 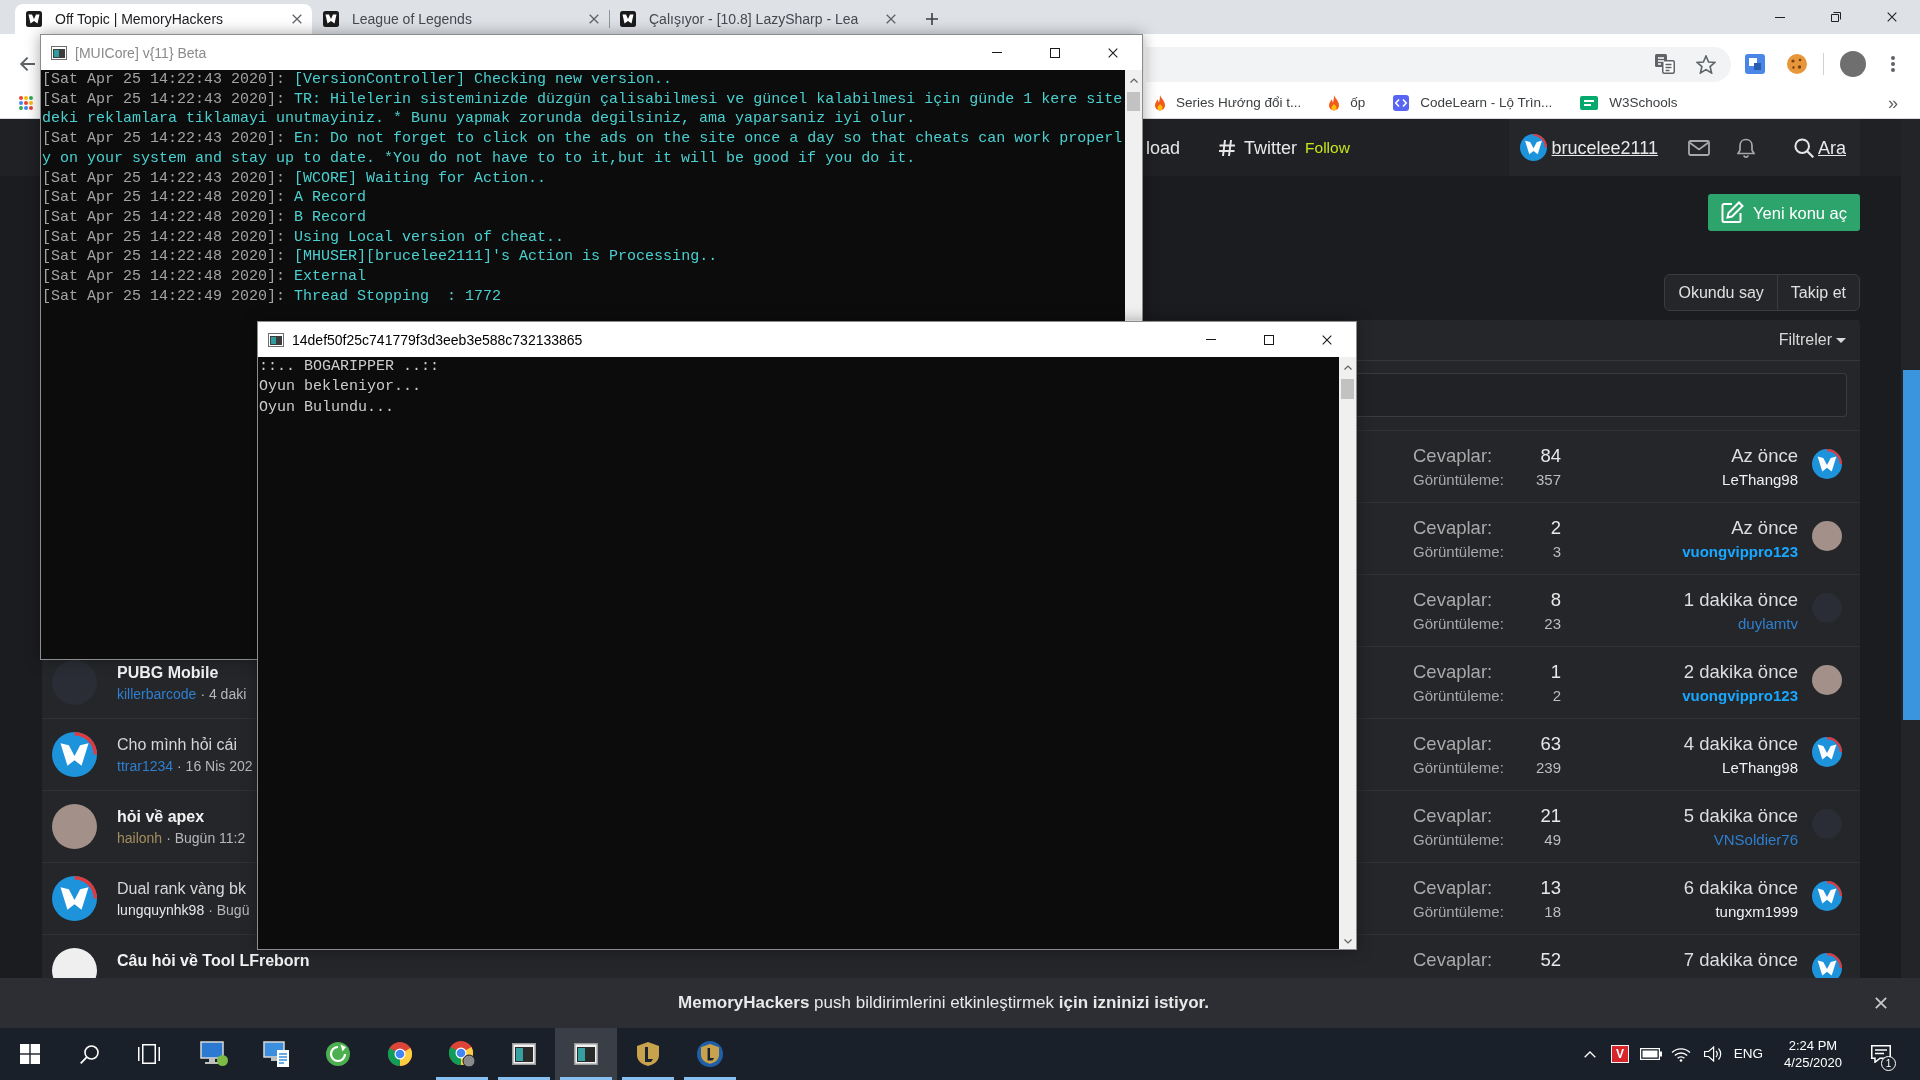 What do you see at coordinates (1746, 147) in the screenshot?
I see `bell-icon` at bounding box center [1746, 147].